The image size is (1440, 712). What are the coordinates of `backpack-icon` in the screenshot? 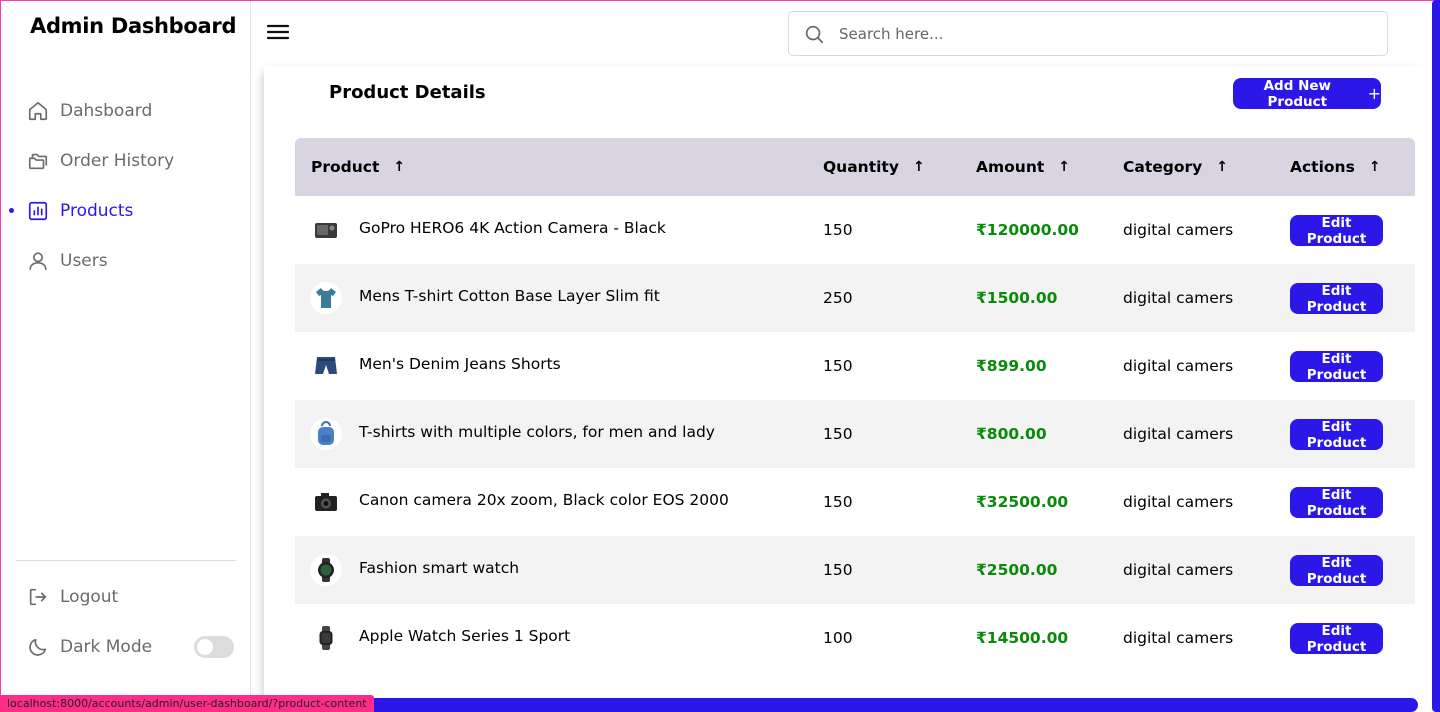 It's located at (326, 434).